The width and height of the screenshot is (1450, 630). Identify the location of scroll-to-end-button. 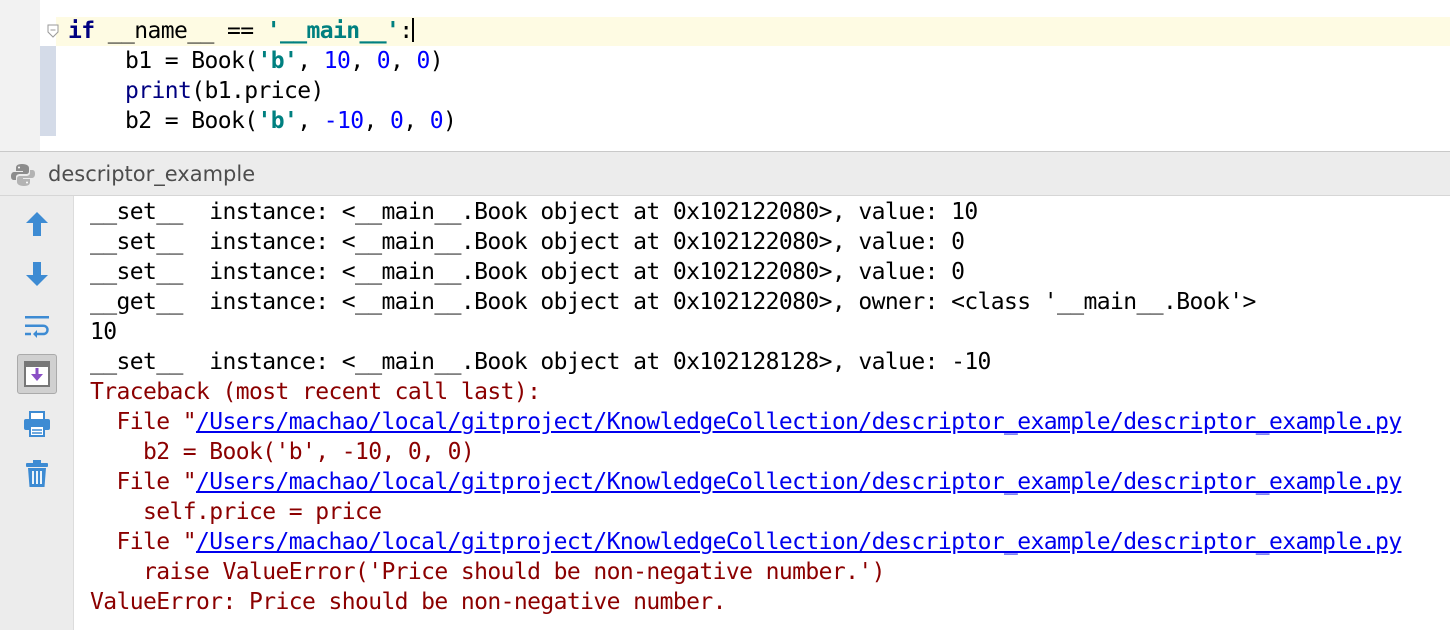
(37, 374).